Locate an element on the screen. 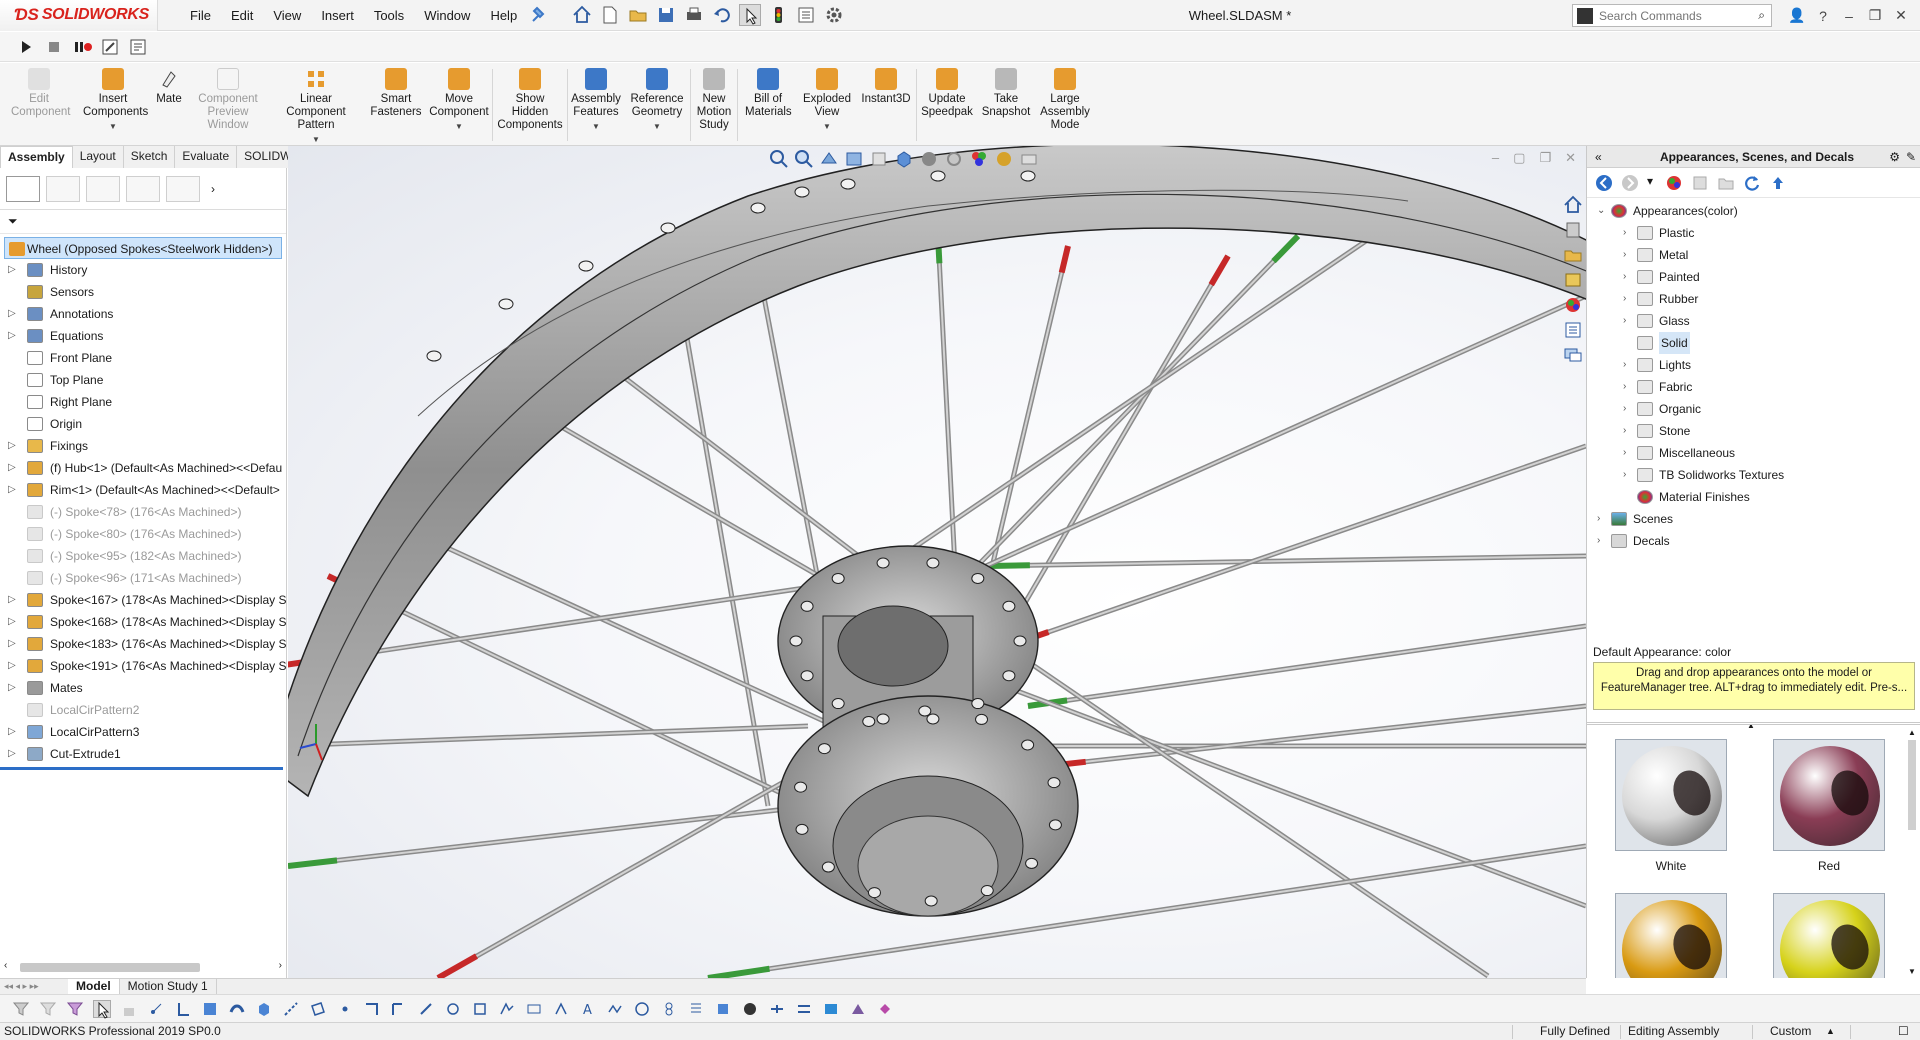 This screenshot has height=1040, width=1920. help-icon: ? is located at coordinates (1823, 16).